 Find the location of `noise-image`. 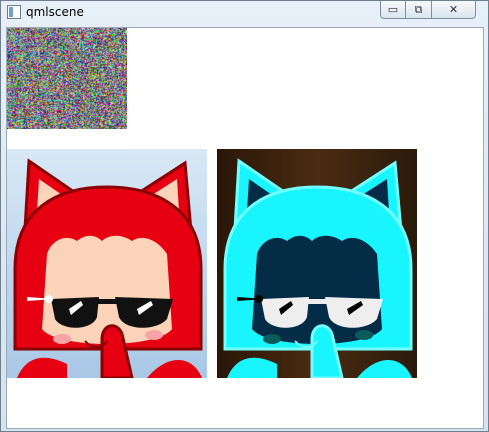

noise-image is located at coordinates (67, 78).